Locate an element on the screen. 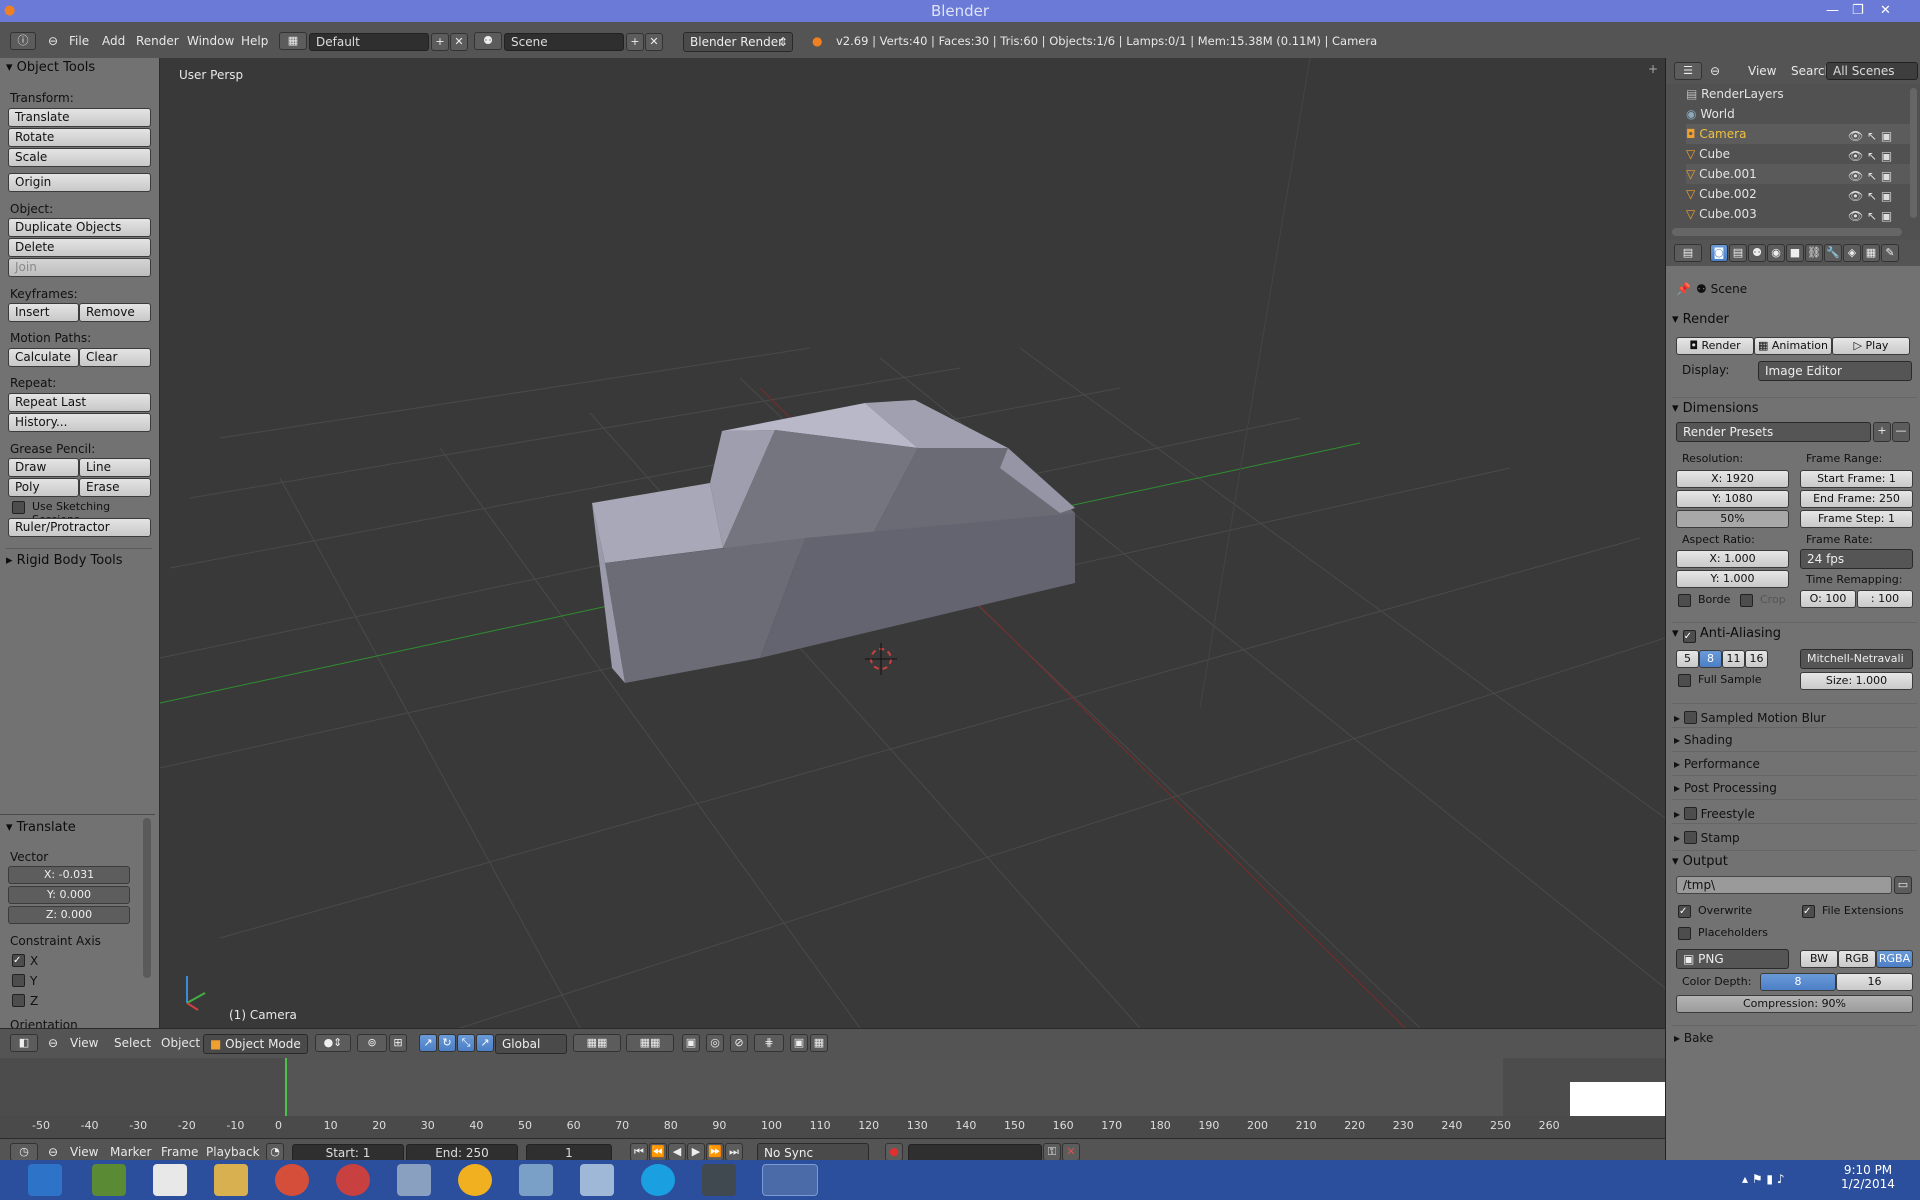 Image resolution: width=1920 pixels, height=1200 pixels. vector-z-field: Z: 0.000 is located at coordinates (69, 915).